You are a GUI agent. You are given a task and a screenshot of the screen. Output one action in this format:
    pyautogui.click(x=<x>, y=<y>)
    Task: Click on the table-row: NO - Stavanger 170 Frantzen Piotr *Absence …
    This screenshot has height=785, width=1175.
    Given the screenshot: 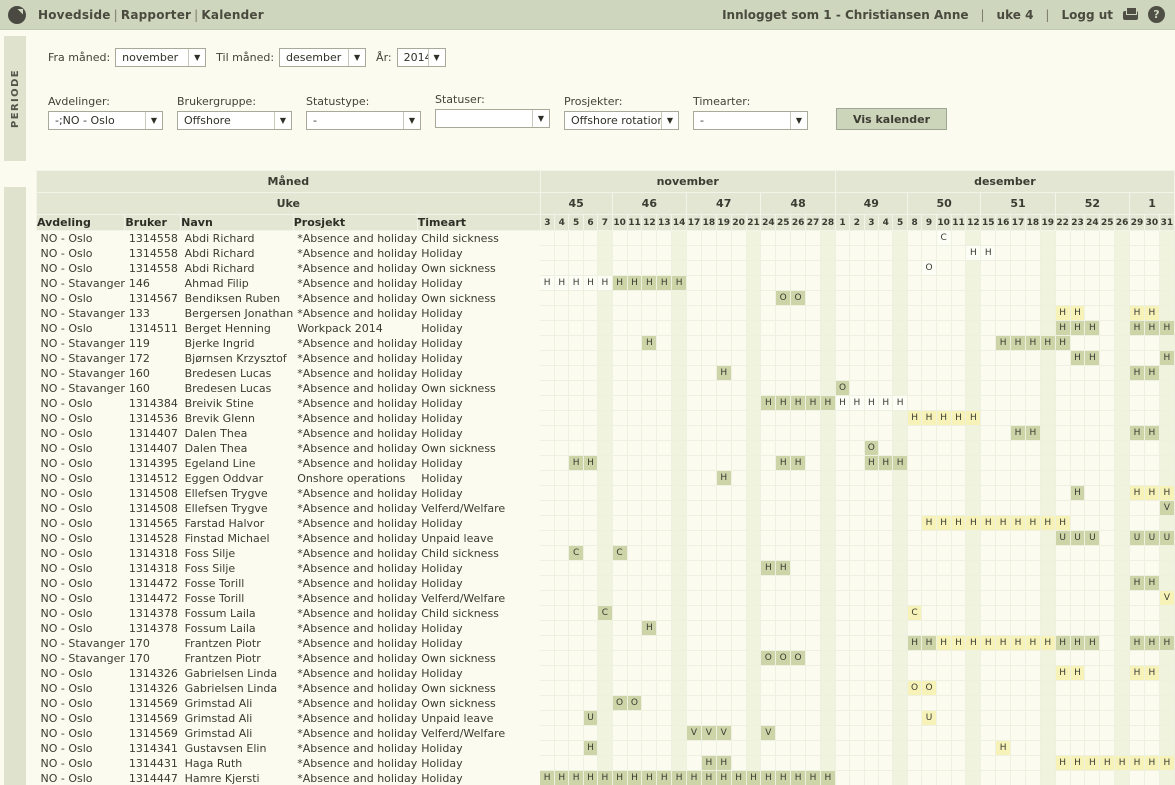 What is the action you would take?
    pyautogui.click(x=606, y=643)
    